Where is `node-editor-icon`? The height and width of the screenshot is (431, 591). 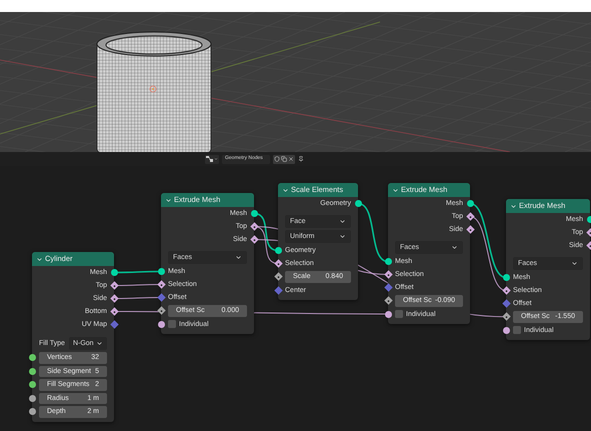
node-editor-icon is located at coordinates (209, 159).